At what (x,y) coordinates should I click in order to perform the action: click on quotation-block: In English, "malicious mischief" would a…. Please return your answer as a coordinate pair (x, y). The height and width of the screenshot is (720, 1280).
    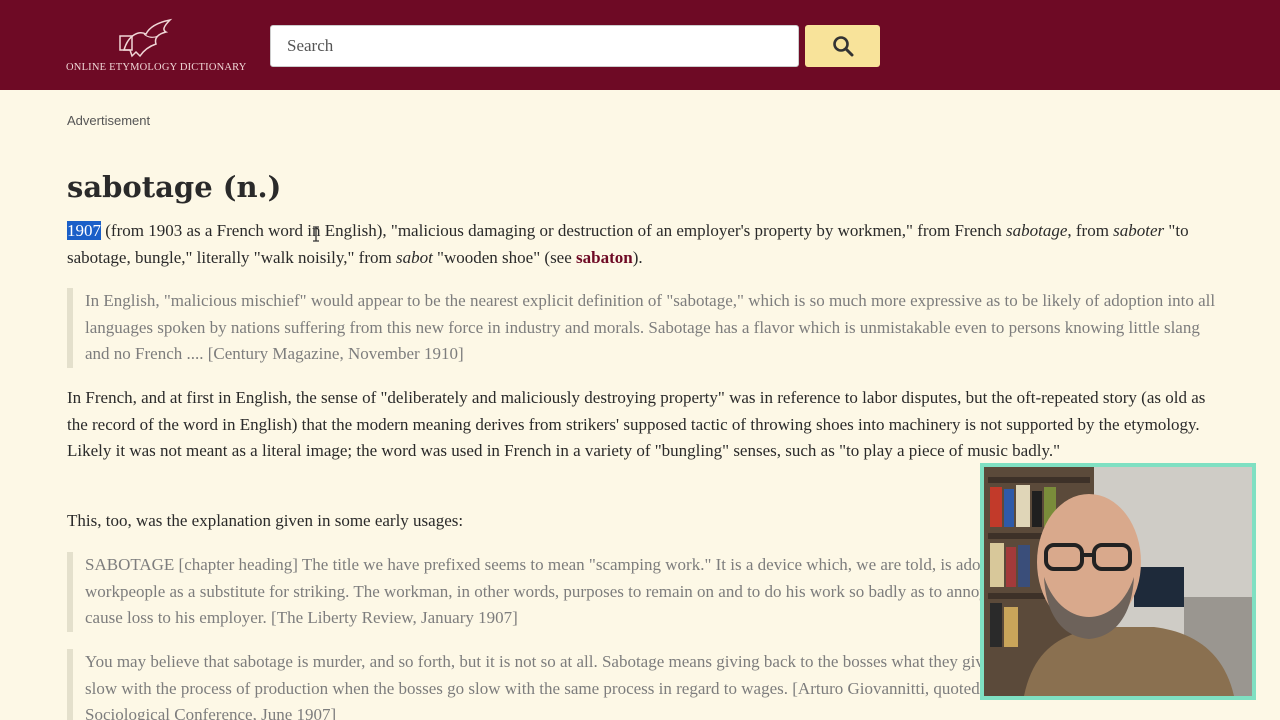
    Looking at the image, I should click on (642, 328).